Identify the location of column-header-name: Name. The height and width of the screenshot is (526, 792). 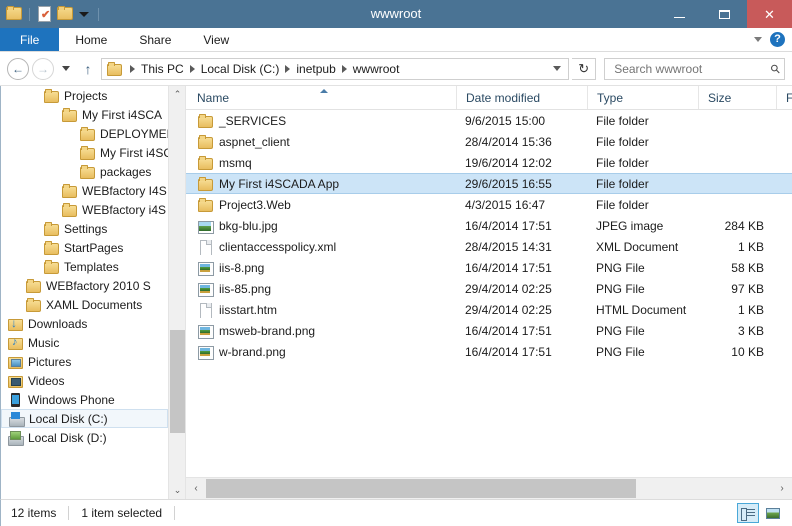
(321, 97).